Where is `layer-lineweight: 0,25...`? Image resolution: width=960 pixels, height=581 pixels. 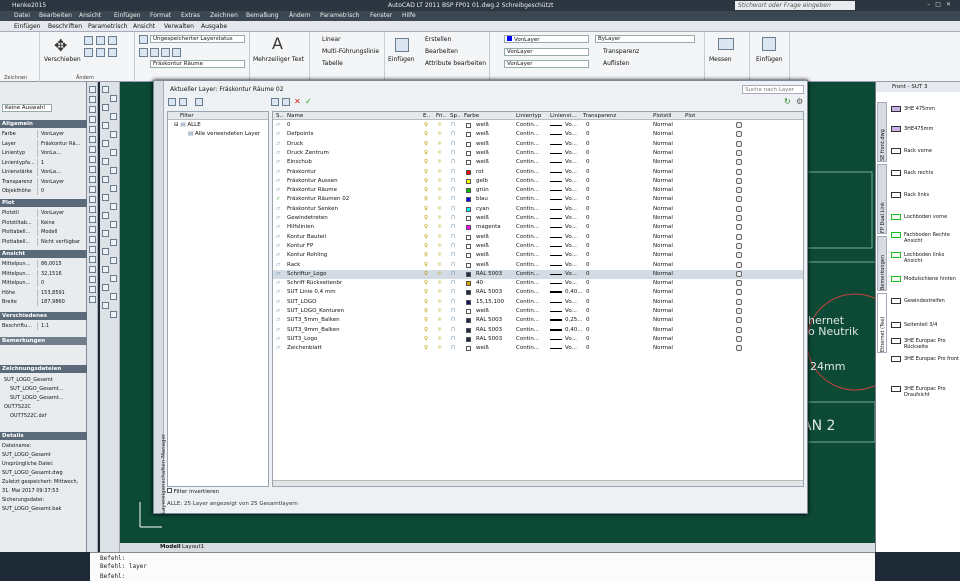
layer-lineweight: 0,25... is located at coordinates (574, 320).